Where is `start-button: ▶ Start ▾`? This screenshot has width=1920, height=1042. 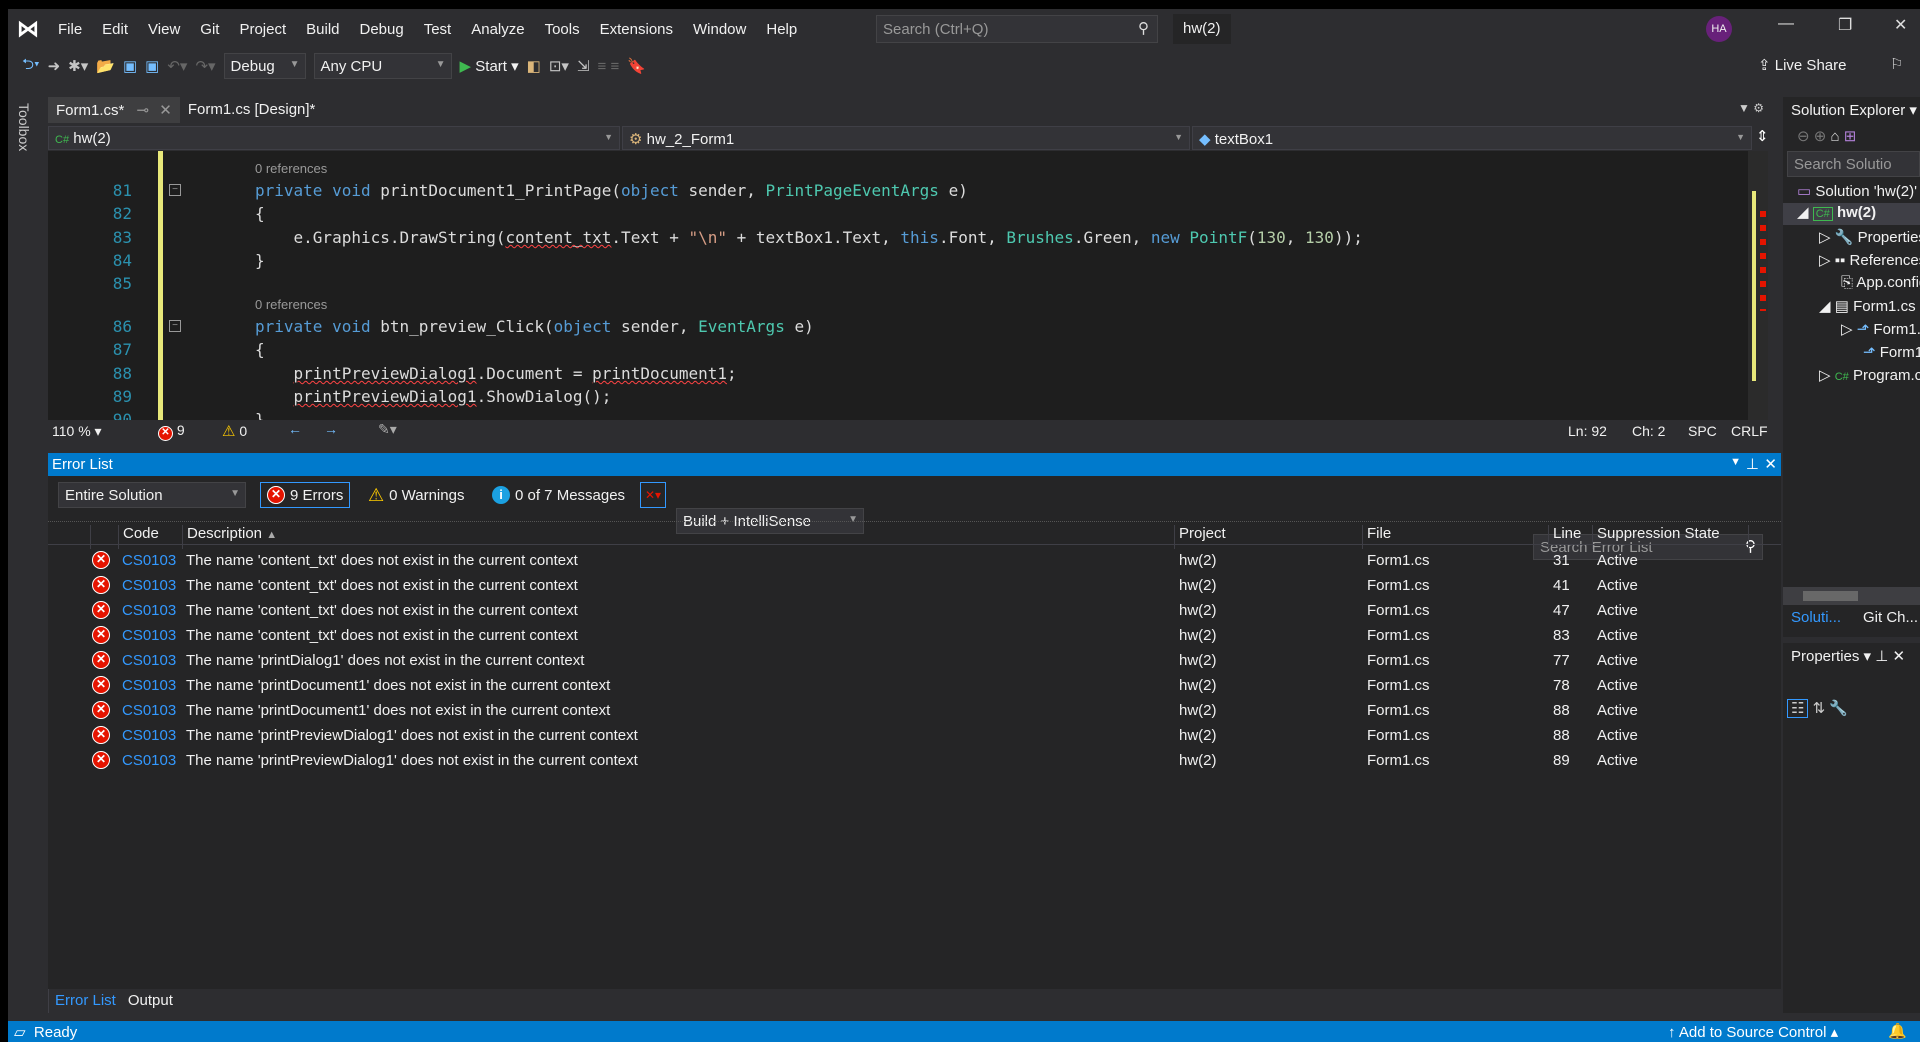 start-button: ▶ Start ▾ is located at coordinates (489, 66).